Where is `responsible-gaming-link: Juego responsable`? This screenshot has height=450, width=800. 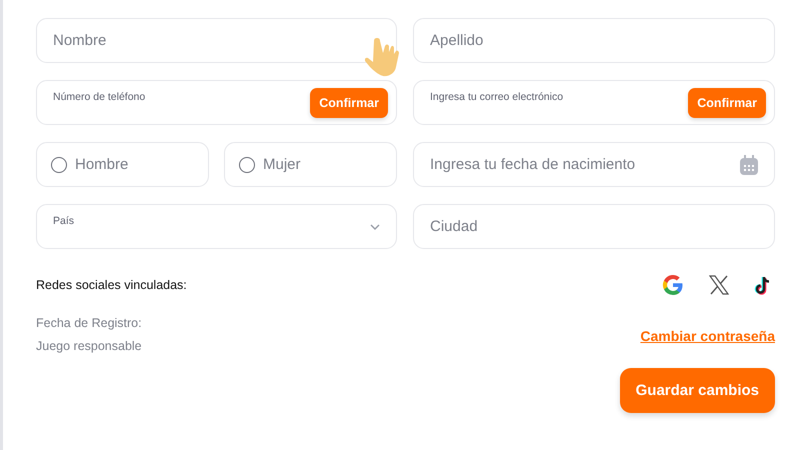
responsible-gaming-link: Juego responsable is located at coordinates (89, 346).